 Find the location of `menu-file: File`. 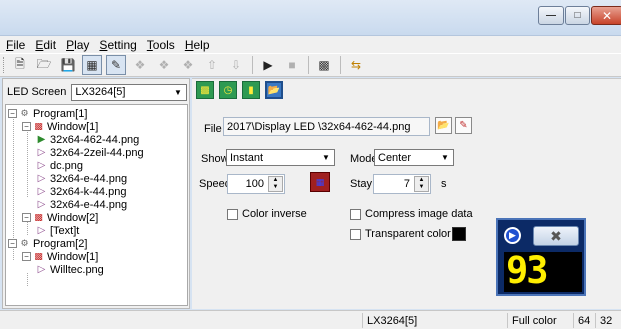

menu-file: File is located at coordinates (15, 45).